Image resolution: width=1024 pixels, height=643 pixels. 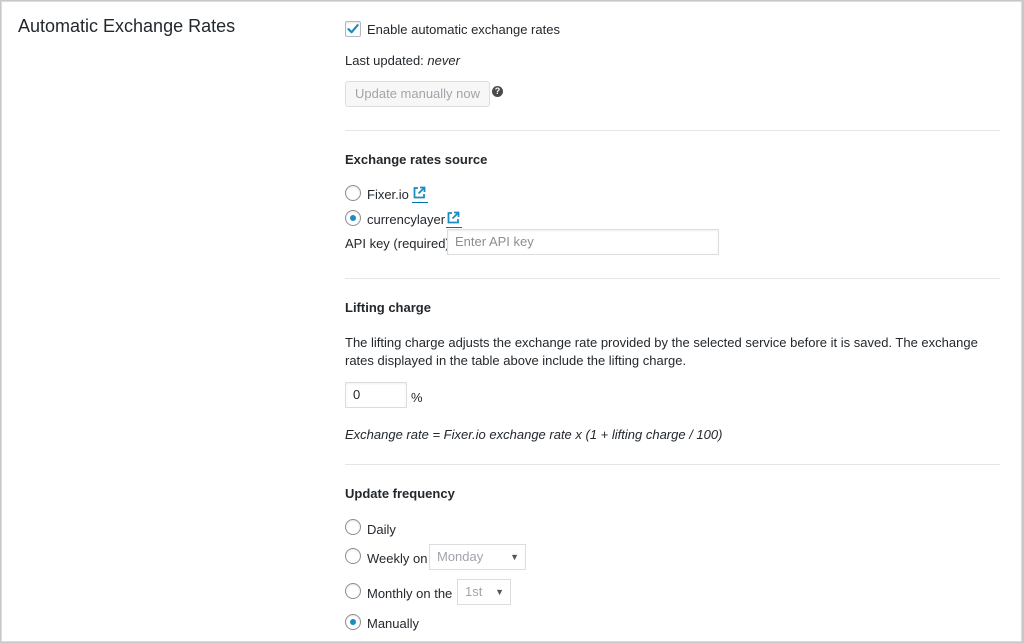 I want to click on weekly-day-select: Monday ▼, so click(x=477, y=557).